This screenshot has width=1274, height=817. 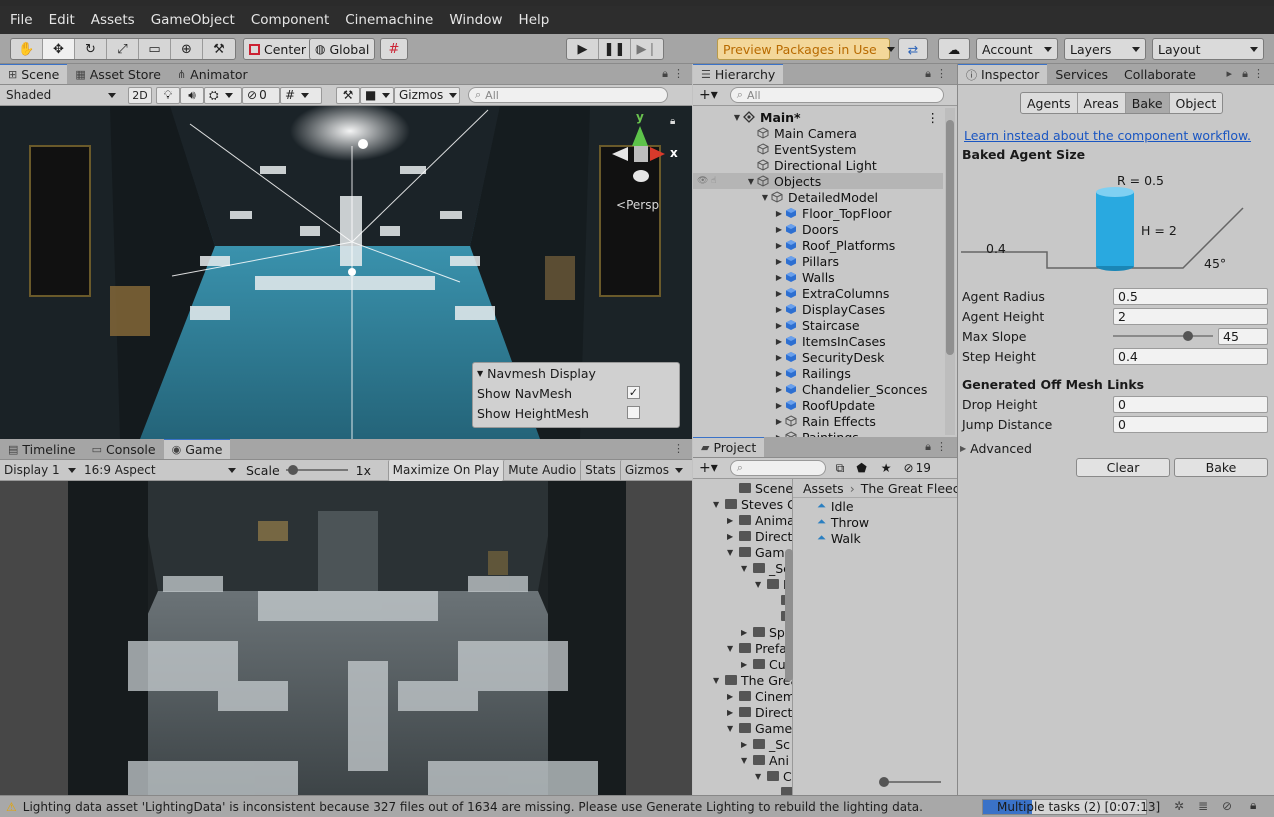 I want to click on hierarchy-scene-row: ▼ Main* ⋮, so click(x=818, y=117).